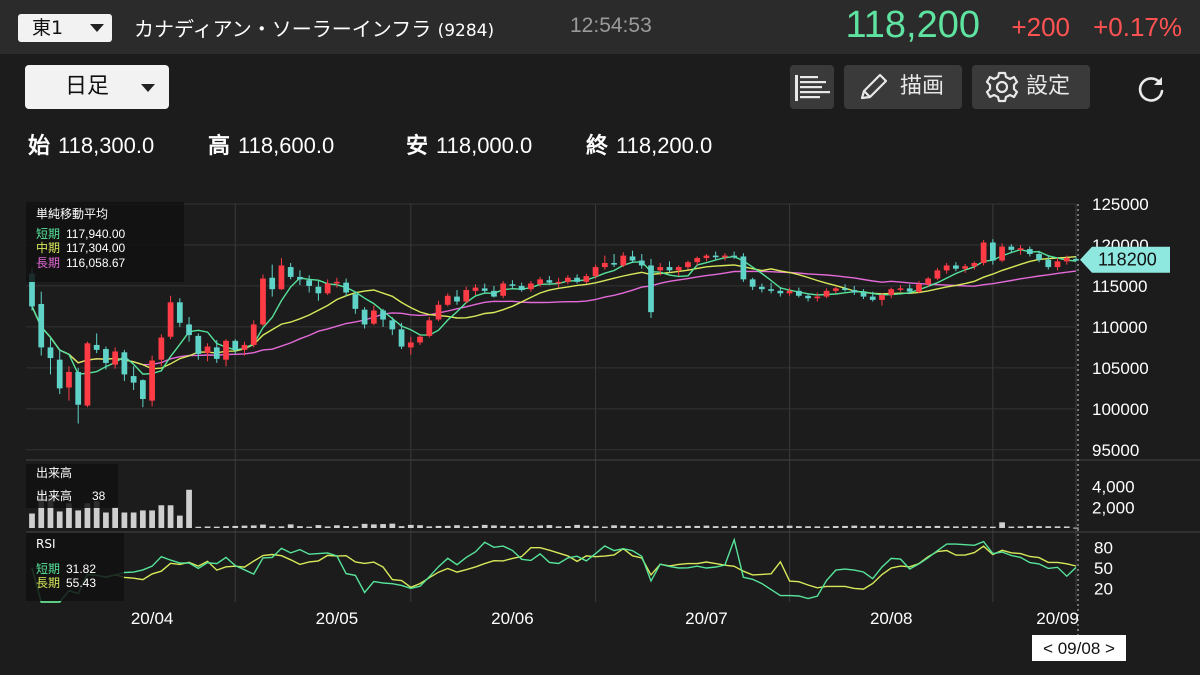 This screenshot has width=1200, height=675. I want to click on current-price-label: 118200, so click(1127, 260).